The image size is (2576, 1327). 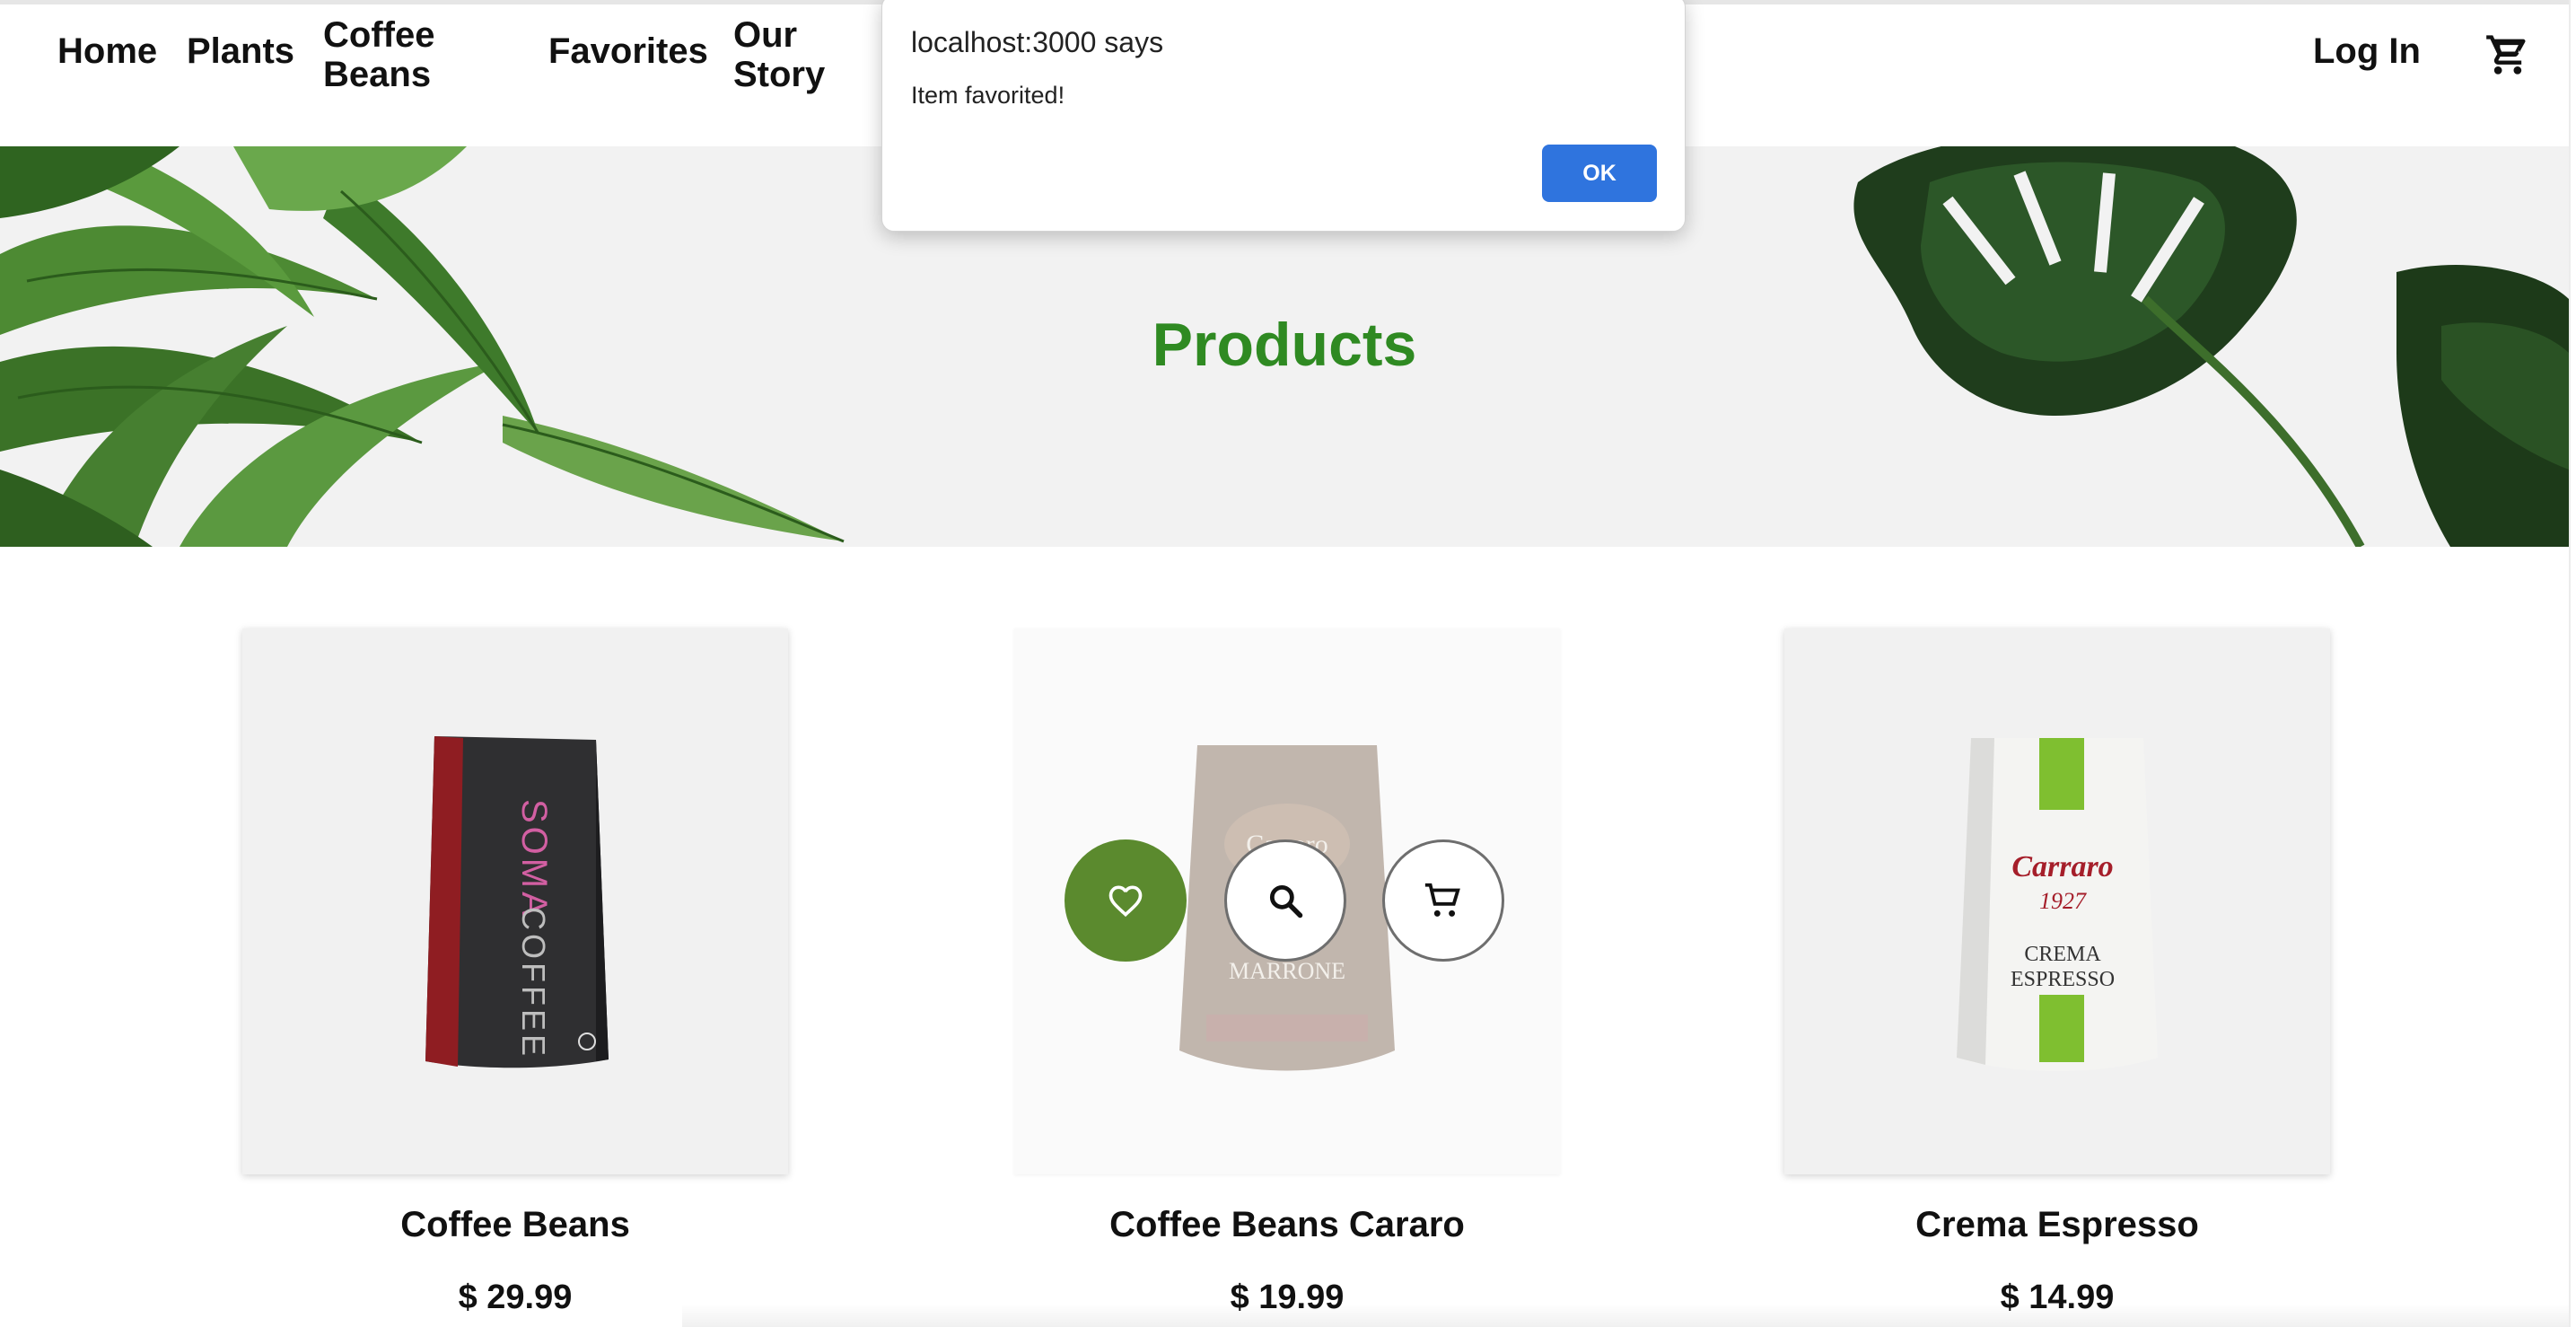 I want to click on svg-text: MARRONE, so click(x=1287, y=971).